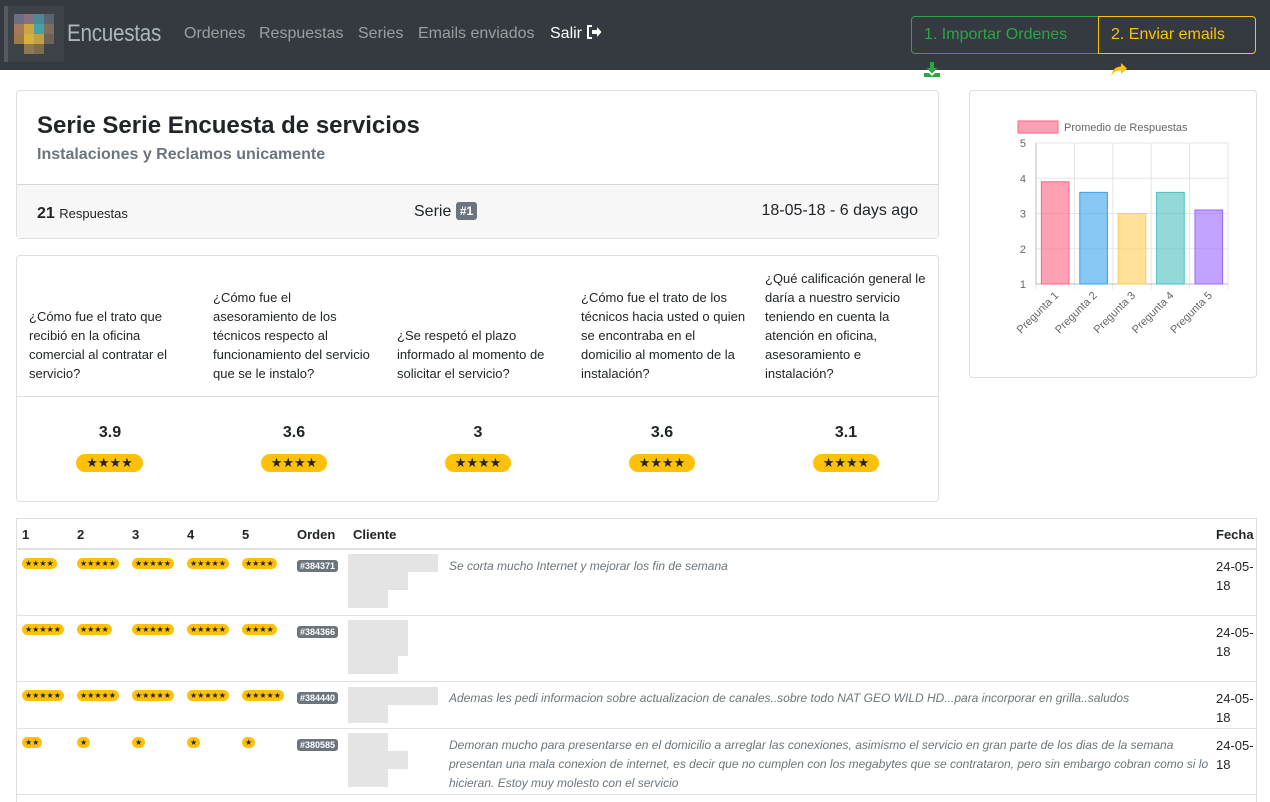  What do you see at coordinates (136, 534) in the screenshot?
I see `col-header-3: 3` at bounding box center [136, 534].